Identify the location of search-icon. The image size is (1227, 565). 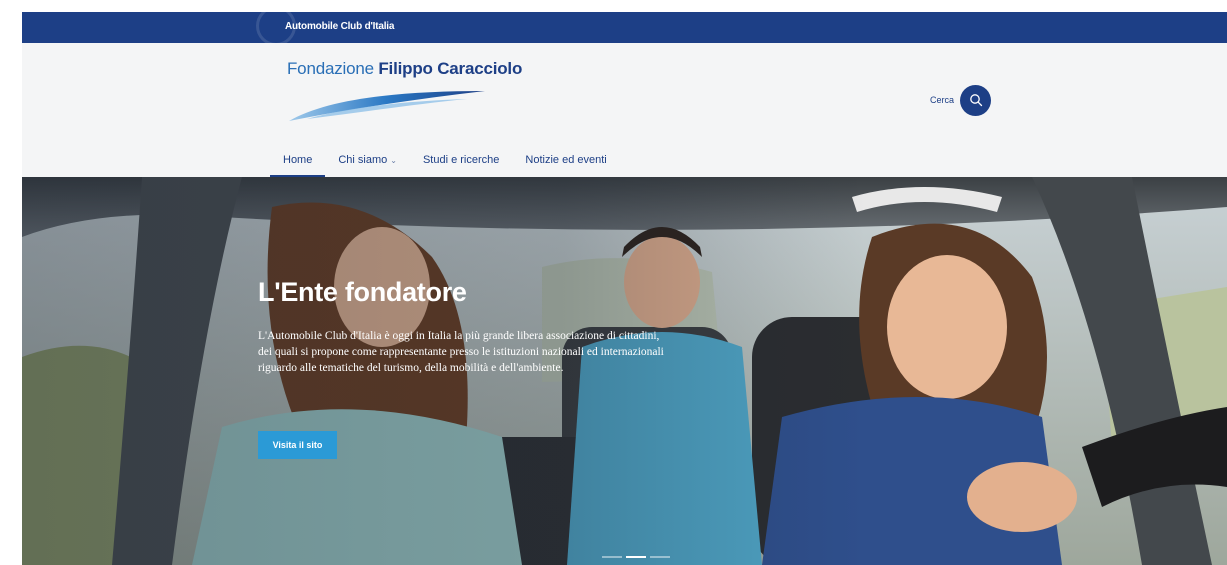
(975, 100).